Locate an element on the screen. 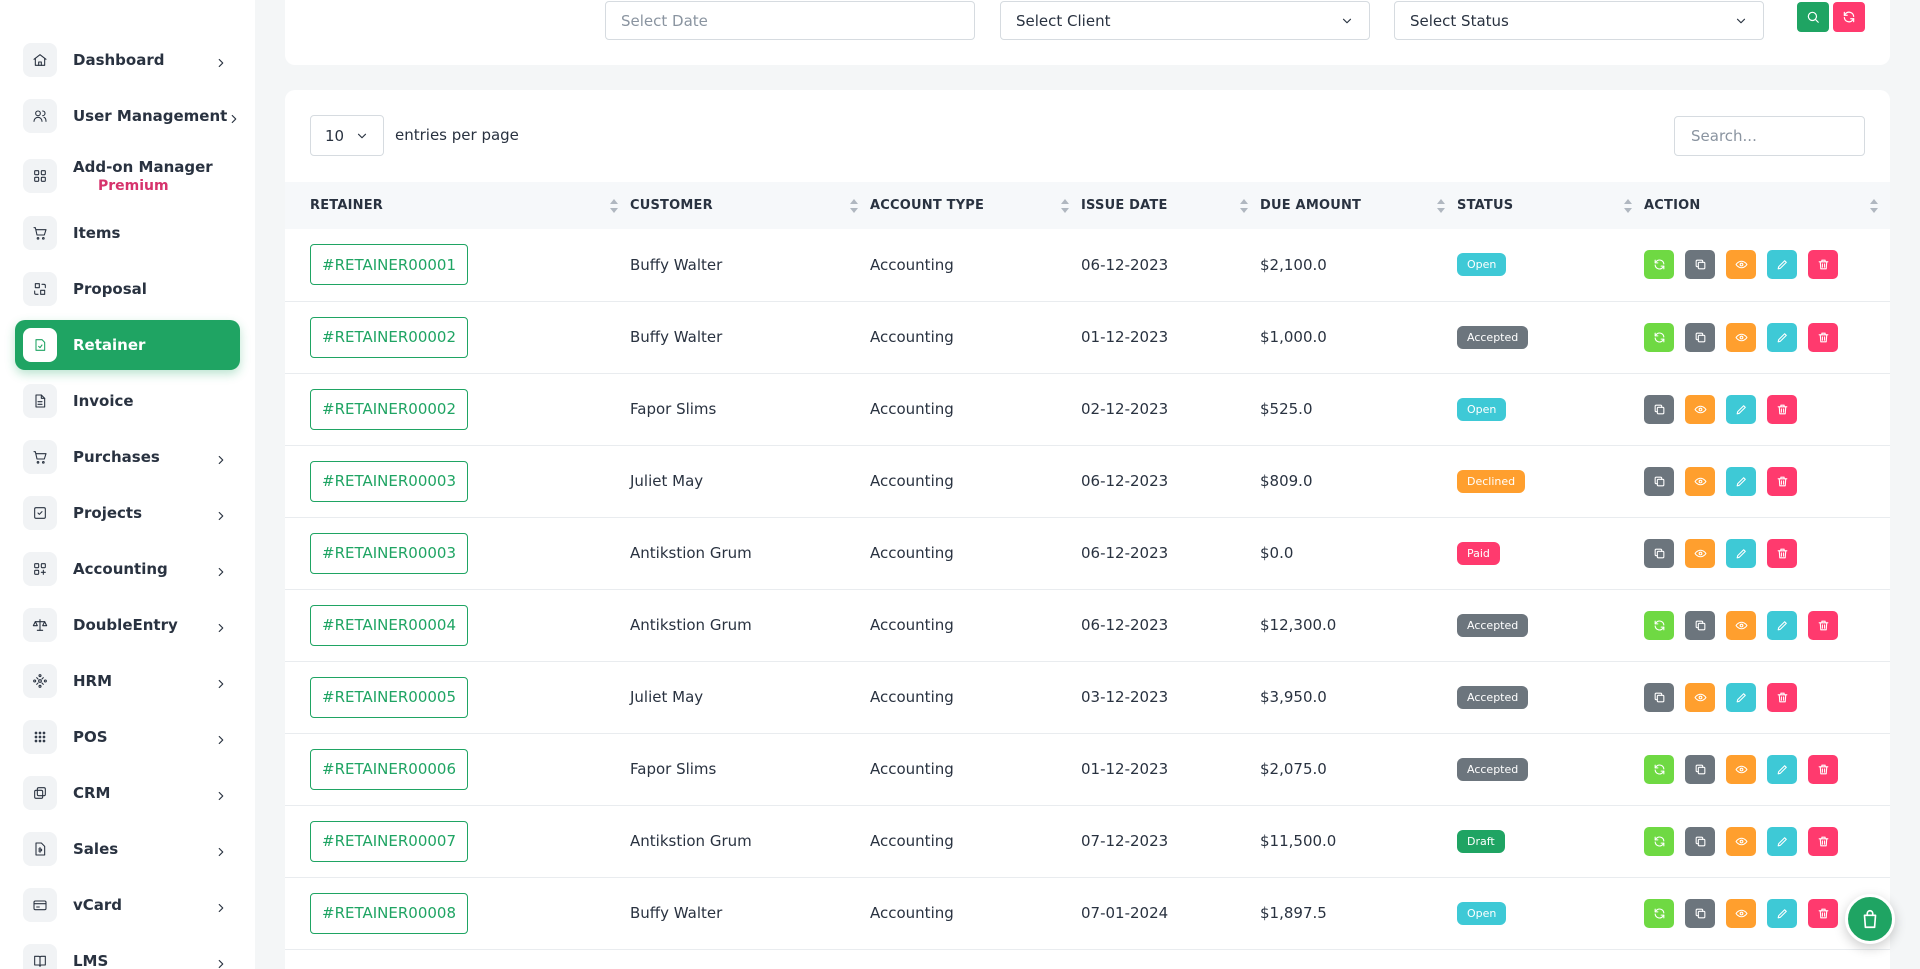 The image size is (1920, 969). eye-icon is located at coordinates (1700, 697).